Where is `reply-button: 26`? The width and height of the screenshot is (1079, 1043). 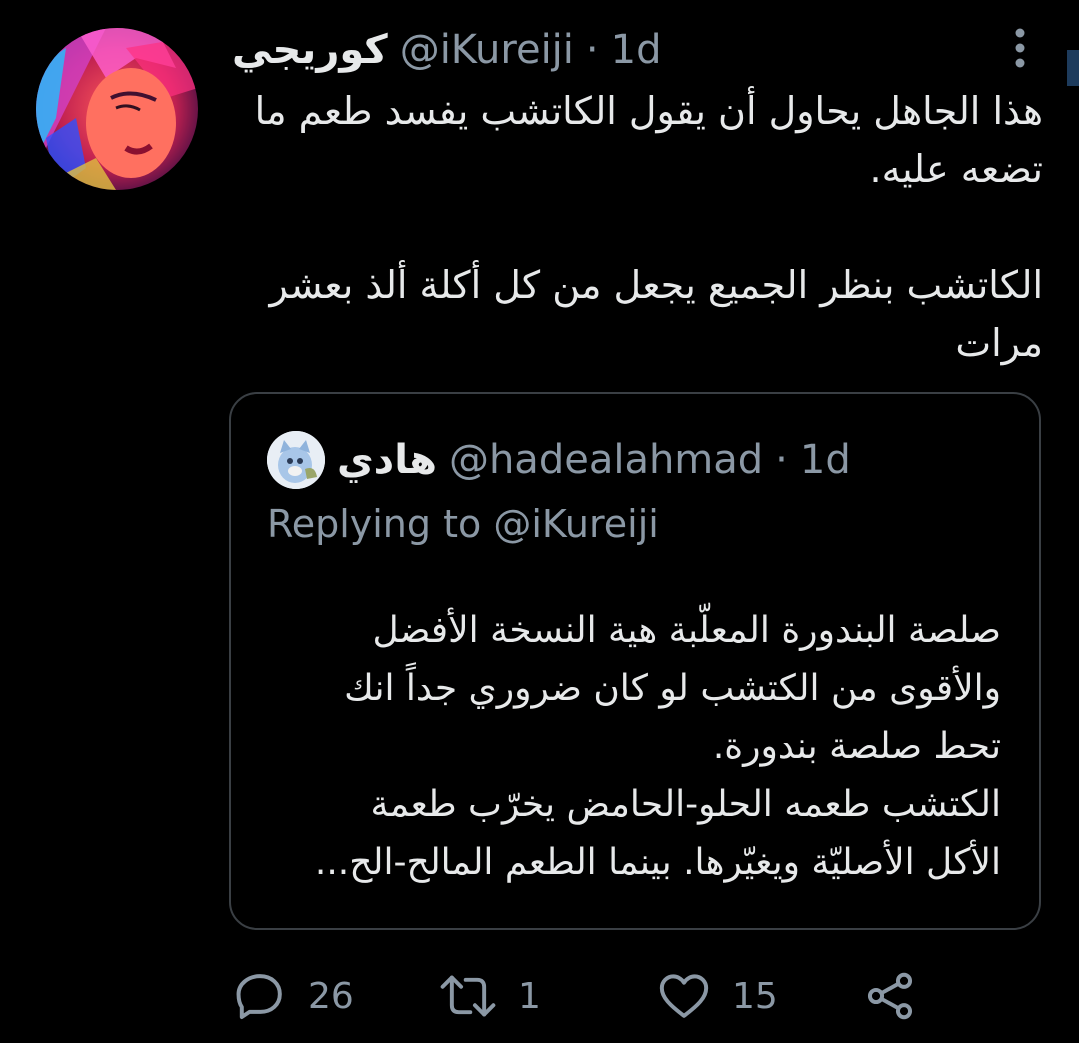 reply-button: 26 is located at coordinates (293, 996).